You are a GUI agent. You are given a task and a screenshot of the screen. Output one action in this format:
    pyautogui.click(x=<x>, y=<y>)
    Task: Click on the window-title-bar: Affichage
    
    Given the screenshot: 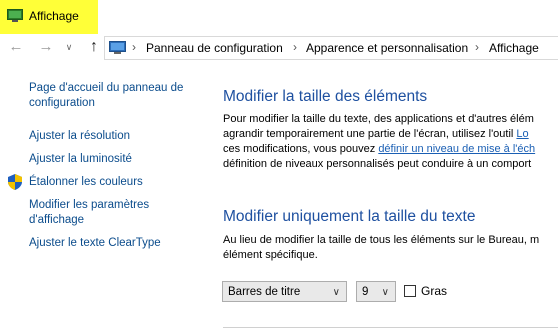 What is the action you would take?
    pyautogui.click(x=49, y=17)
    